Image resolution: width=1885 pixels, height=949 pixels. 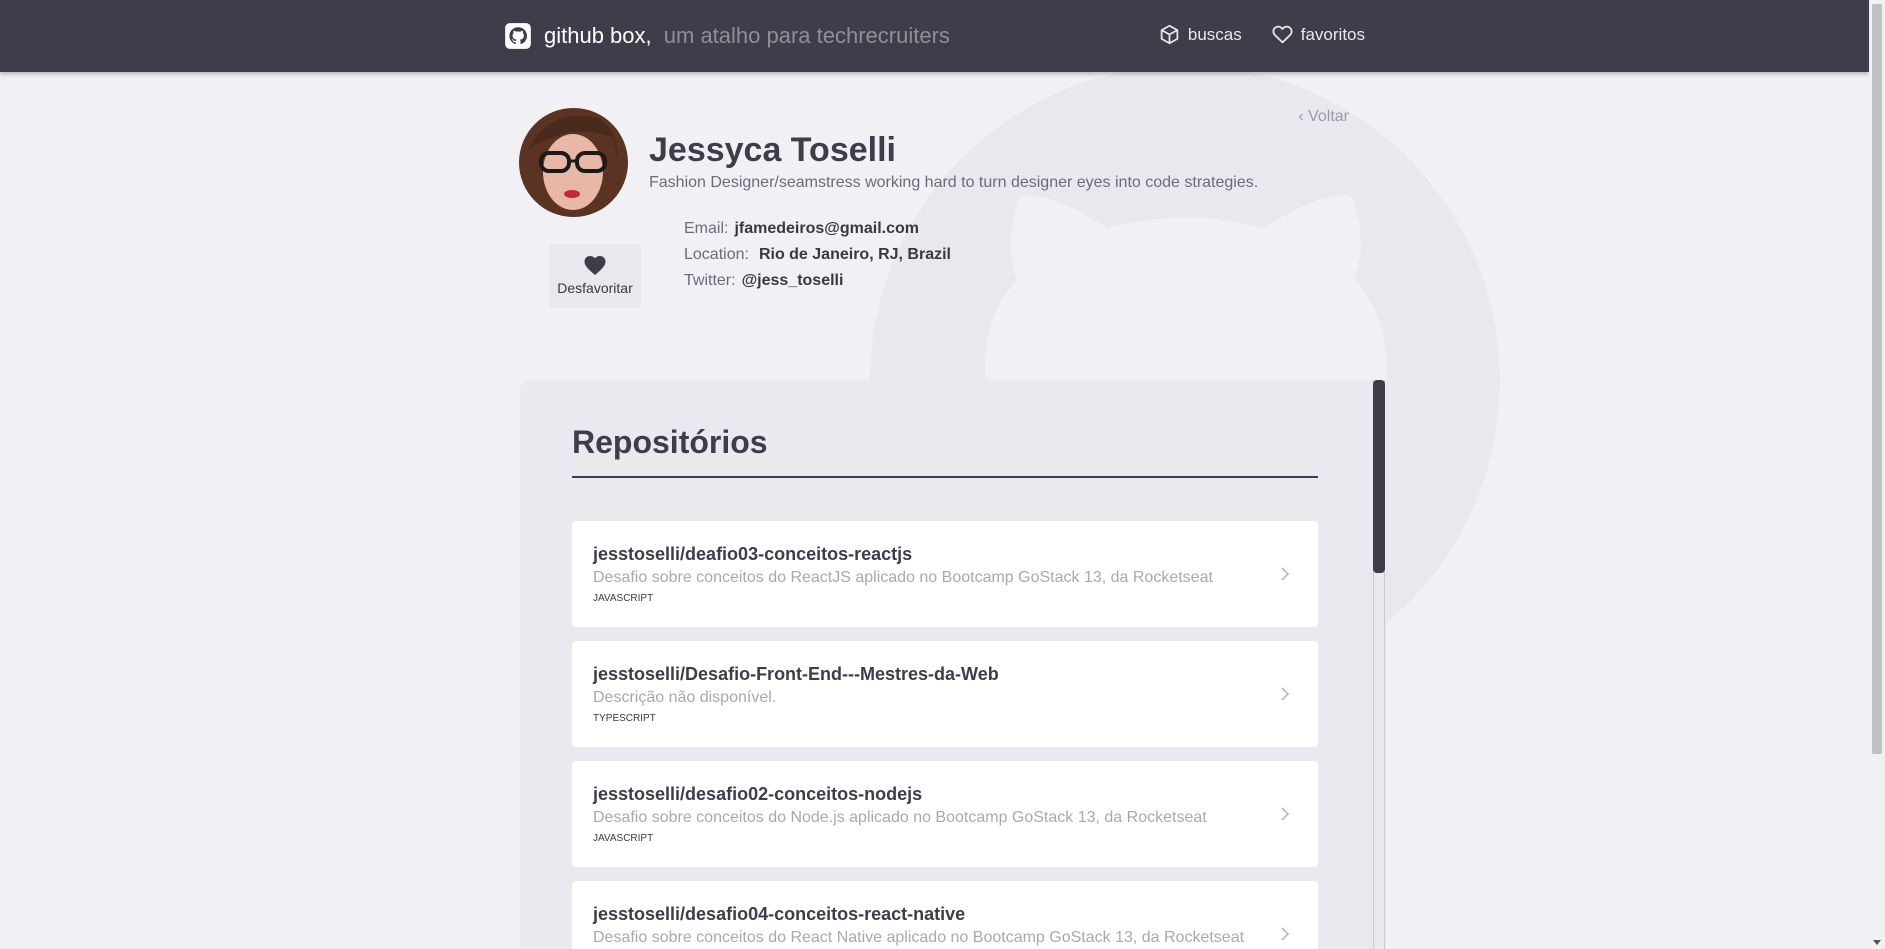 What do you see at coordinates (706, 228) in the screenshot?
I see `email-label: Email:` at bounding box center [706, 228].